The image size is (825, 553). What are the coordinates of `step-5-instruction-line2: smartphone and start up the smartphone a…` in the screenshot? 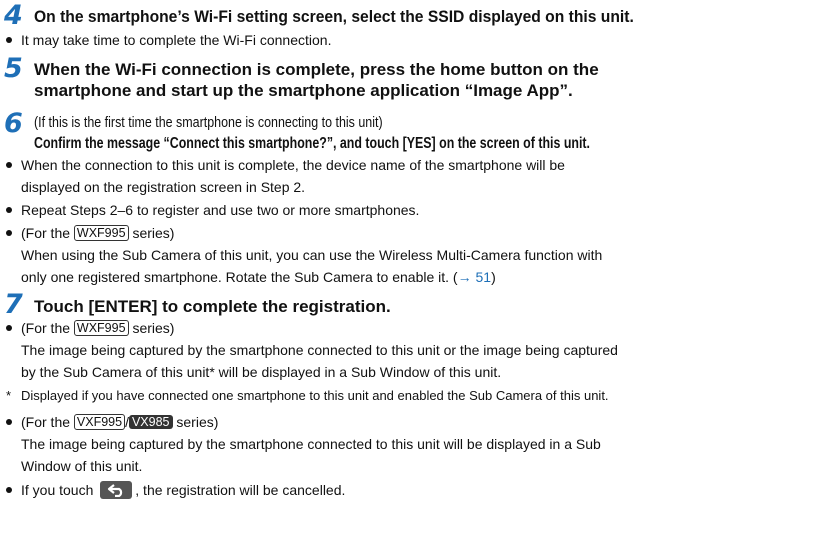 It's located at (303, 90).